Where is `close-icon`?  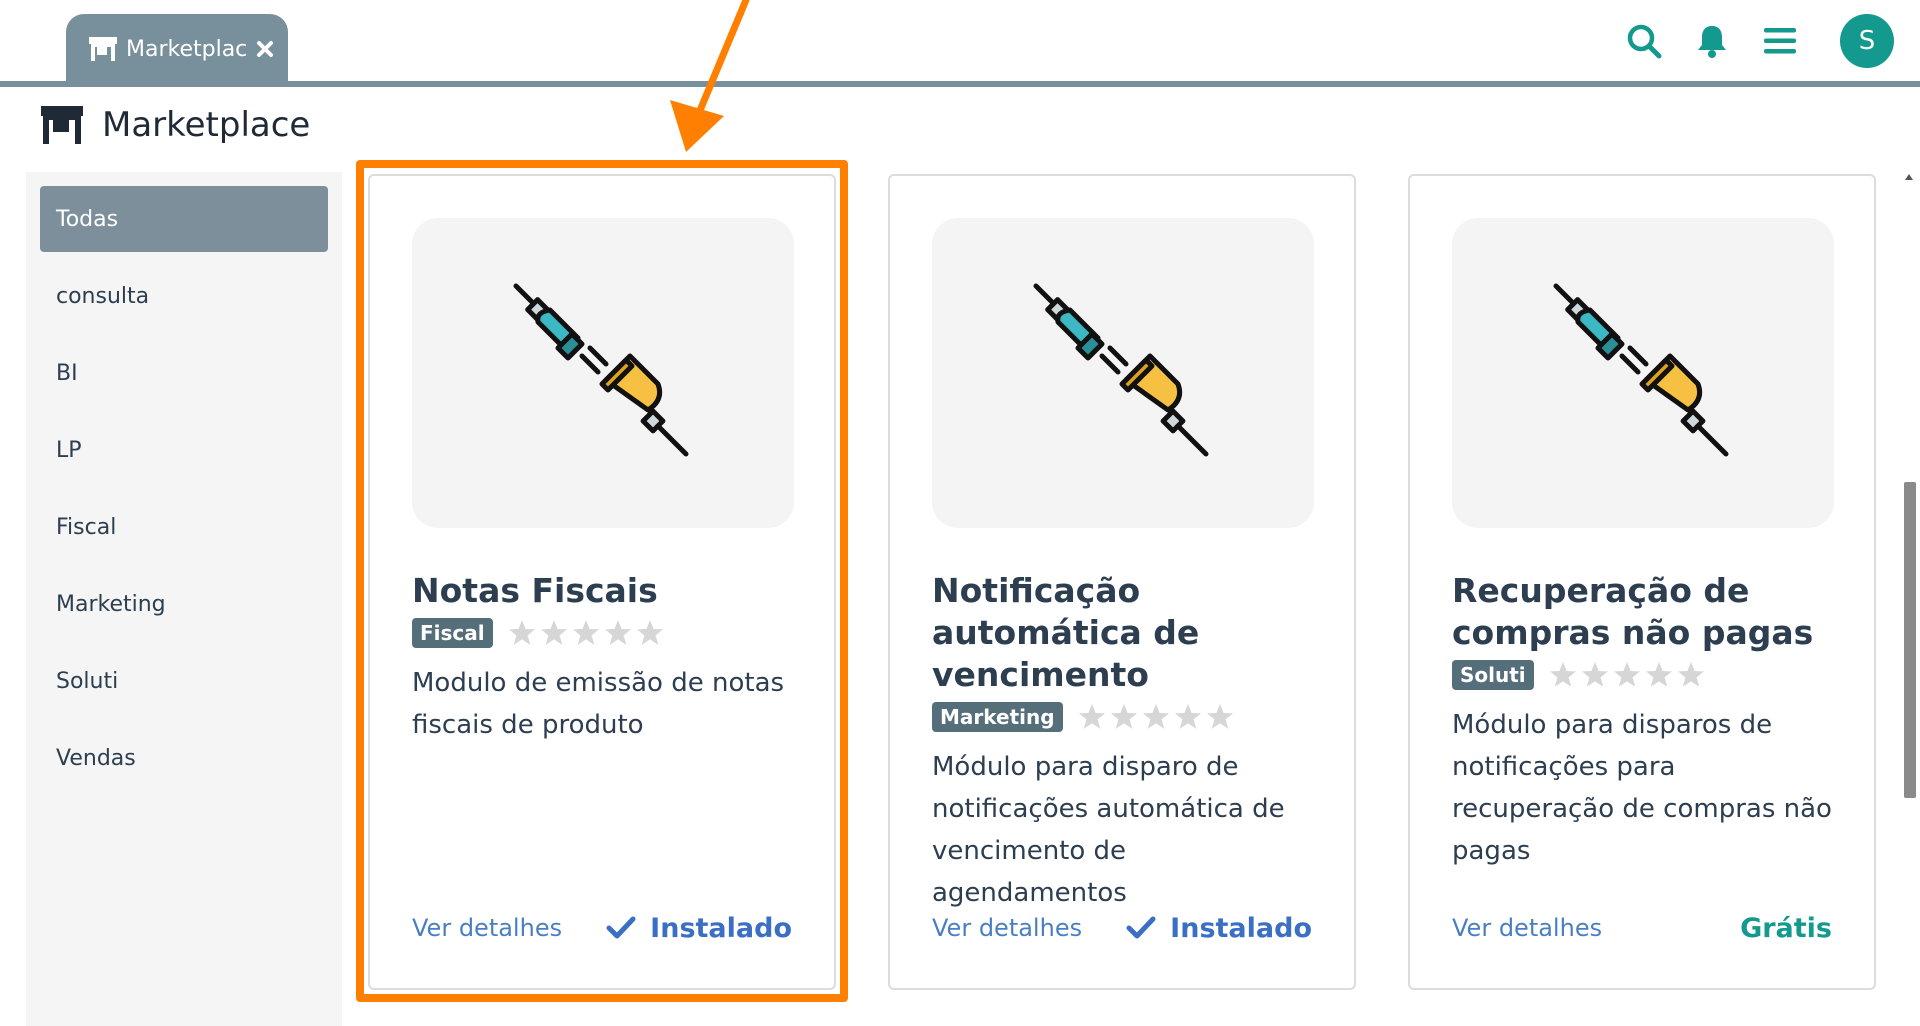 close-icon is located at coordinates (265, 49).